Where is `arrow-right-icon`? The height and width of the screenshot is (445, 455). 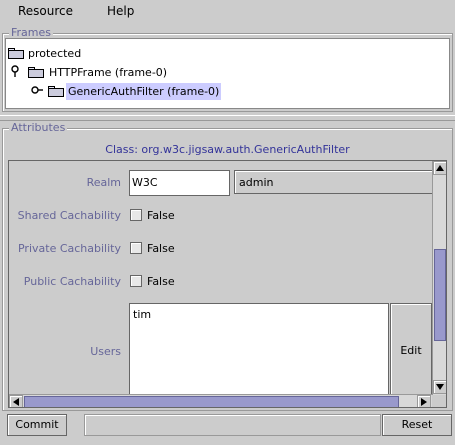
arrow-right-icon is located at coordinates (424, 402).